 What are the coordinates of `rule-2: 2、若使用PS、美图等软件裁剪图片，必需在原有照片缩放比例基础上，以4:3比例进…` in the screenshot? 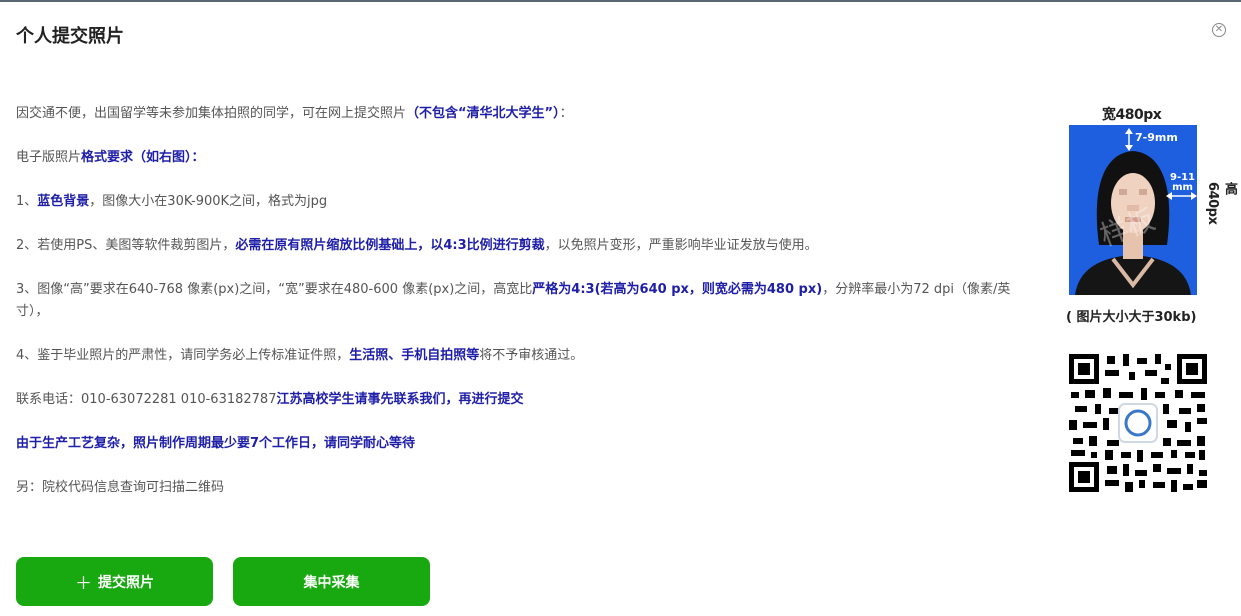 It's located at (417, 245).